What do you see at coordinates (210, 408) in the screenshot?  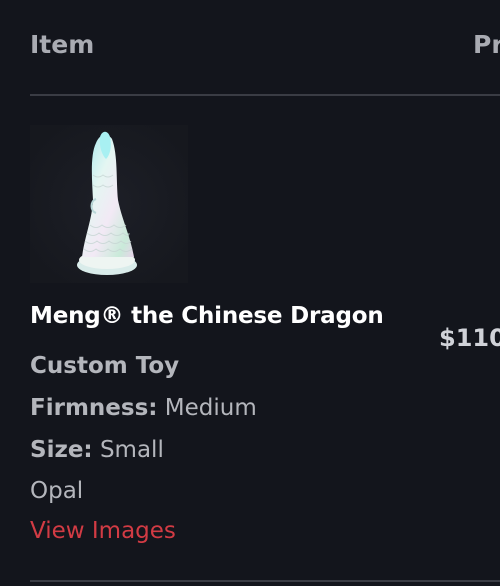 I see `firmness-value: Medium` at bounding box center [210, 408].